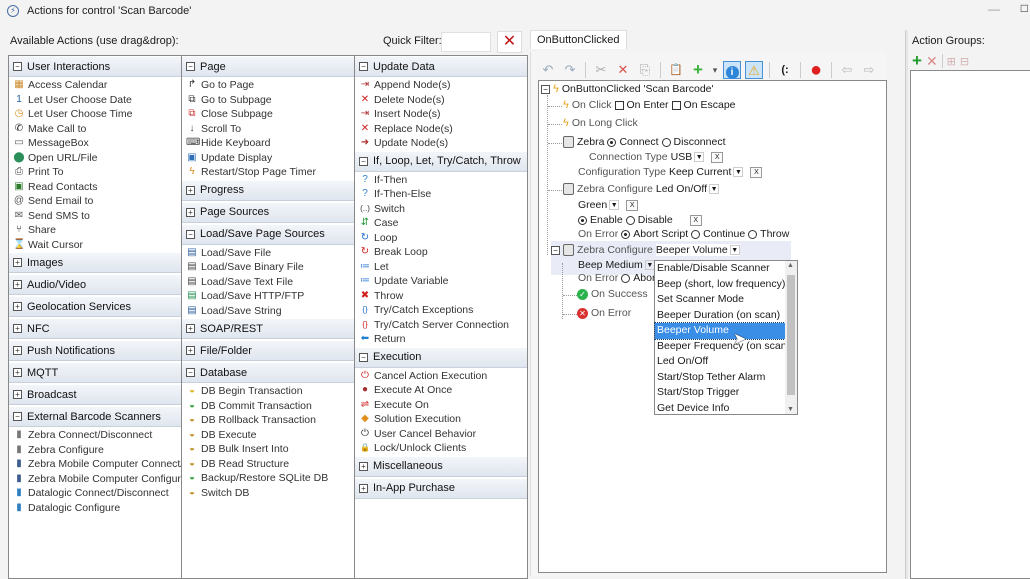 This screenshot has height=579, width=1030. What do you see at coordinates (951, 61) in the screenshot?
I see `group-move-in-icon: ⊞` at bounding box center [951, 61].